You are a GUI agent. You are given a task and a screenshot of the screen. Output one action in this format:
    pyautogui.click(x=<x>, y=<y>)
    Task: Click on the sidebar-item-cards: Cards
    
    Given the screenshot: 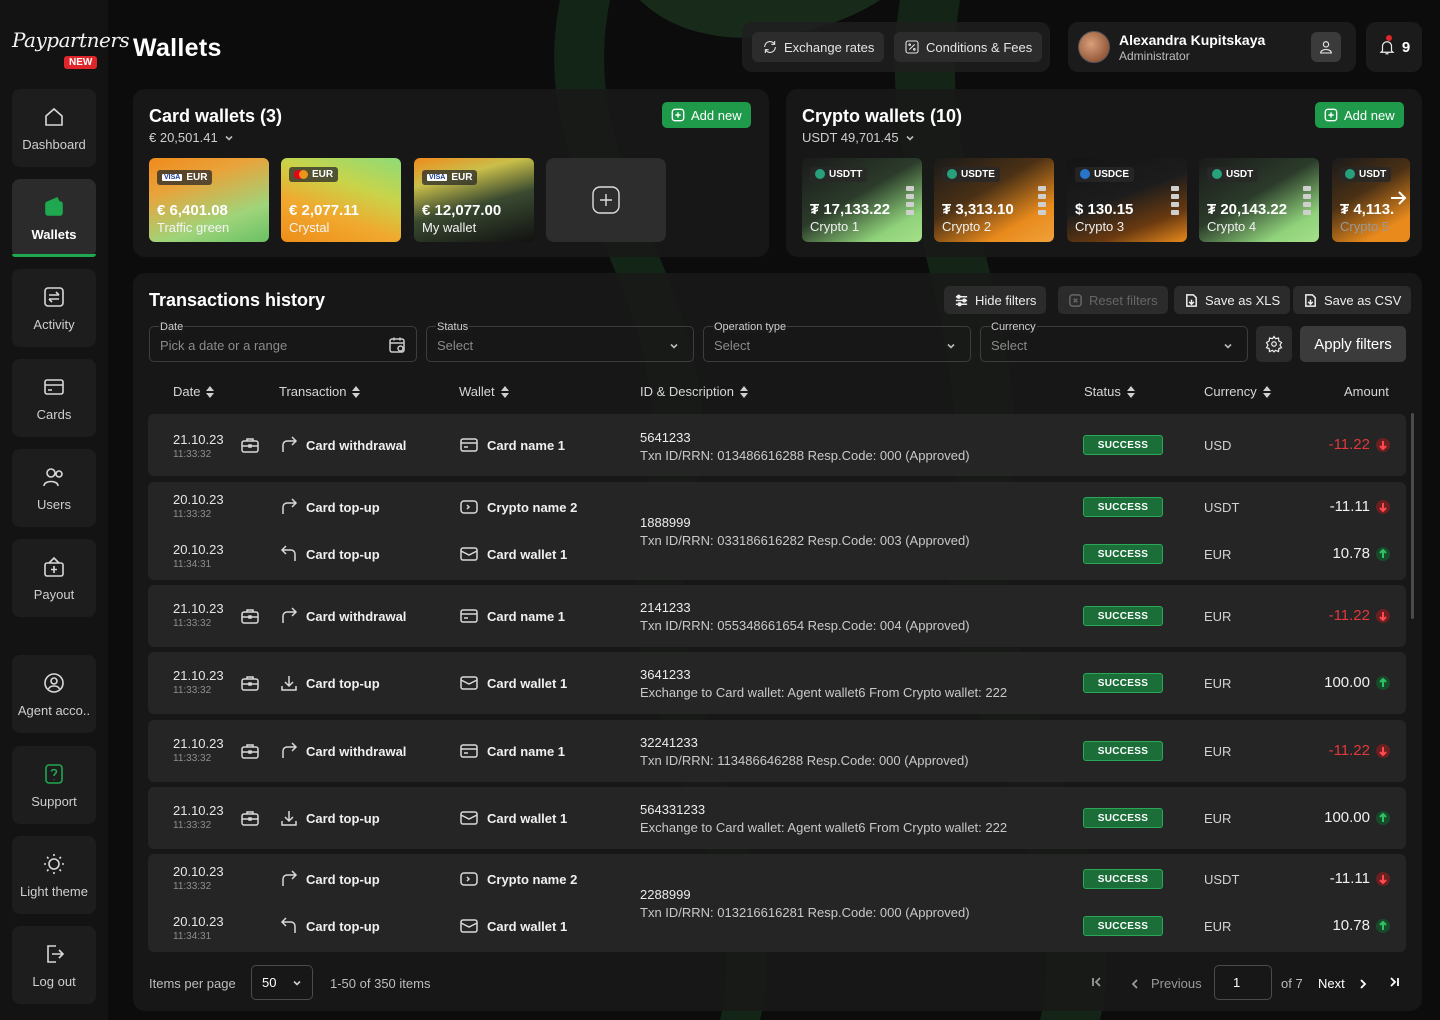 What is the action you would take?
    pyautogui.click(x=54, y=398)
    